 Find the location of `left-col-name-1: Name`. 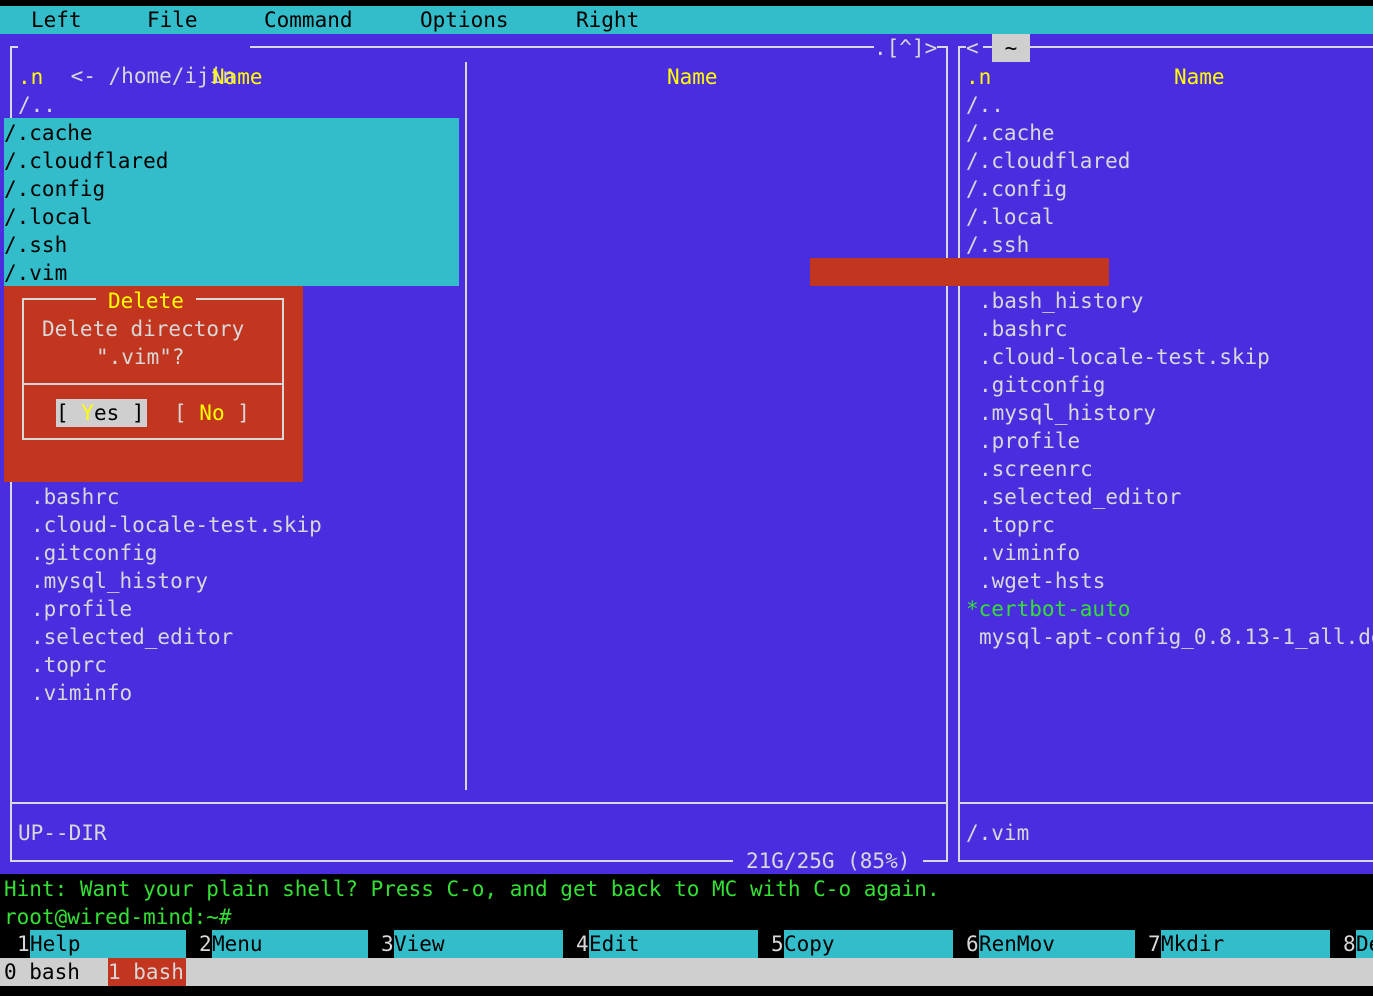

left-col-name-1: Name is located at coordinates (237, 77).